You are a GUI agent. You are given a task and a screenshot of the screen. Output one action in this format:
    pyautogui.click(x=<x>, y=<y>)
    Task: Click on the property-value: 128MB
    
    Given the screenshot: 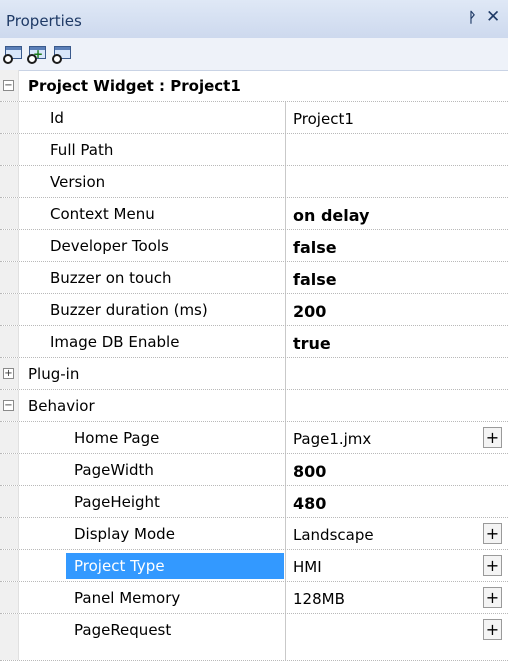 What is the action you would take?
    pyautogui.click(x=319, y=599)
    